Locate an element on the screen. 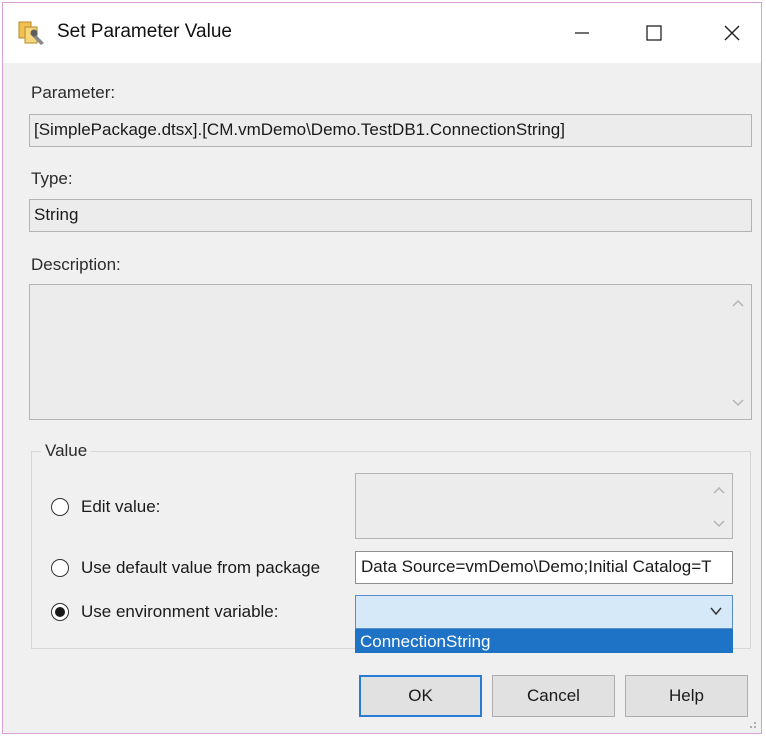  minimize-button is located at coordinates (582, 33).